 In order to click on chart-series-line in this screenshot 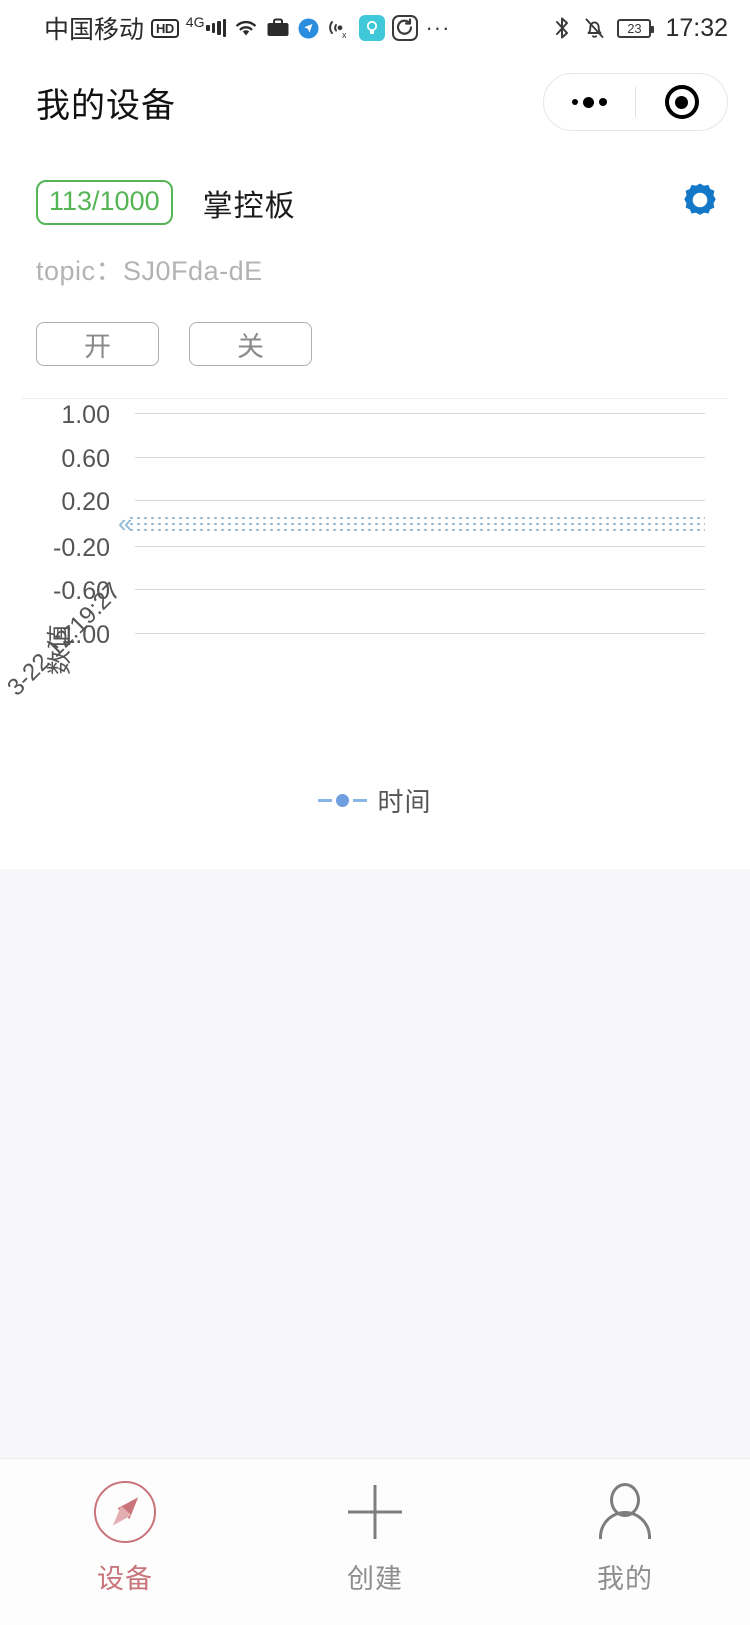, I will do `click(416, 523)`.